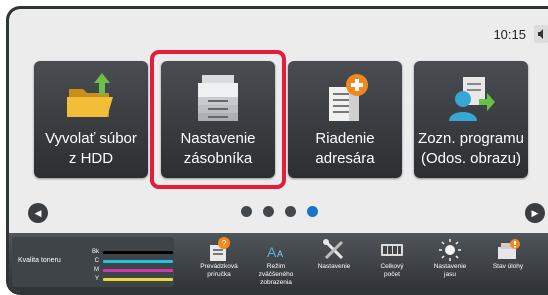  I want to click on manual-icon: ?, so click(220, 249).